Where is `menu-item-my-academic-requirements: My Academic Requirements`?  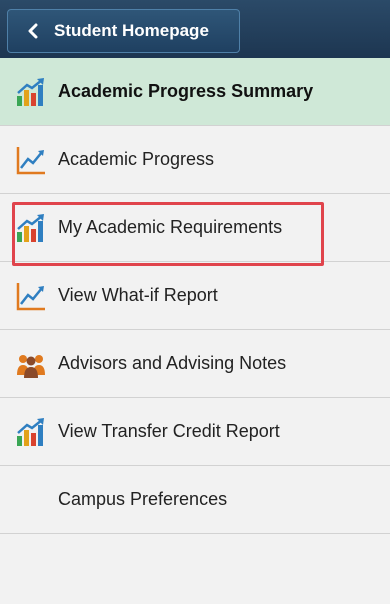 menu-item-my-academic-requirements: My Academic Requirements is located at coordinates (195, 228).